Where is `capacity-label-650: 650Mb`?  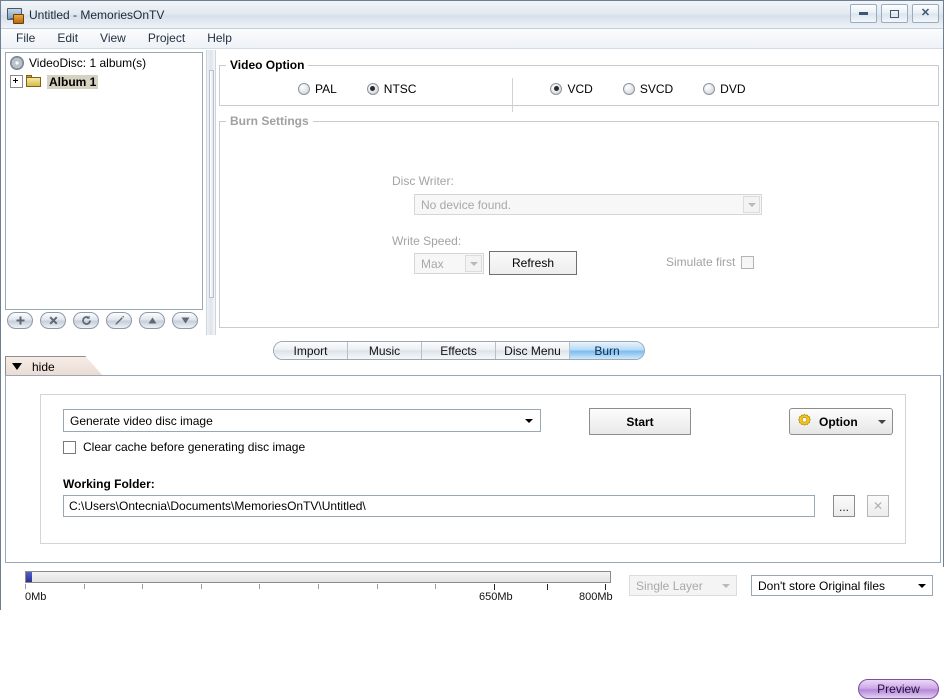 capacity-label-650: 650Mb is located at coordinates (496, 597).